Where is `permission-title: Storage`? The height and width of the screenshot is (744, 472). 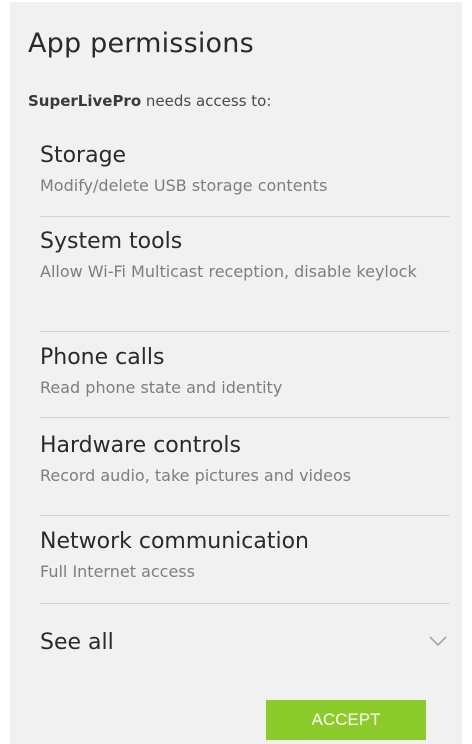
permission-title: Storage is located at coordinates (83, 155).